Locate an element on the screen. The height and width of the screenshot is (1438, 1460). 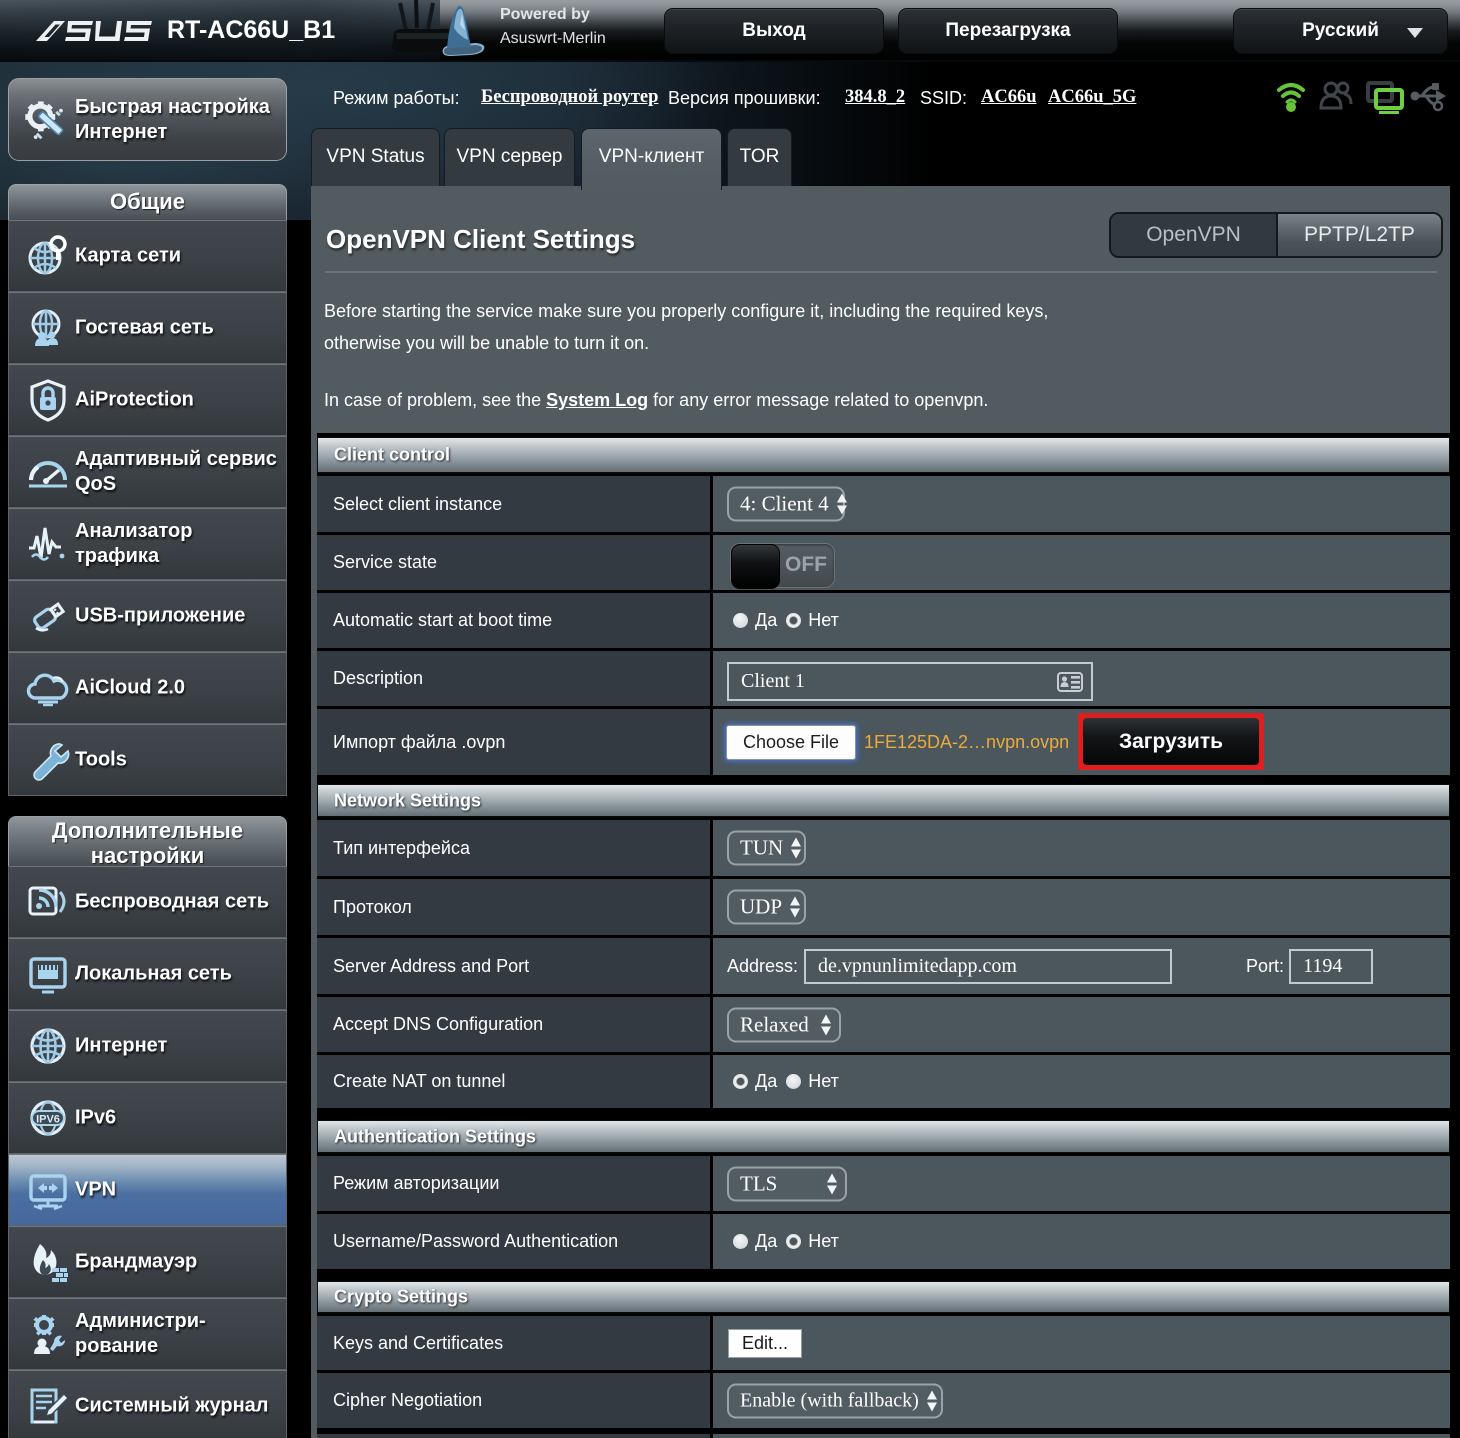
svg-text: IPV6 is located at coordinates (48, 1120).